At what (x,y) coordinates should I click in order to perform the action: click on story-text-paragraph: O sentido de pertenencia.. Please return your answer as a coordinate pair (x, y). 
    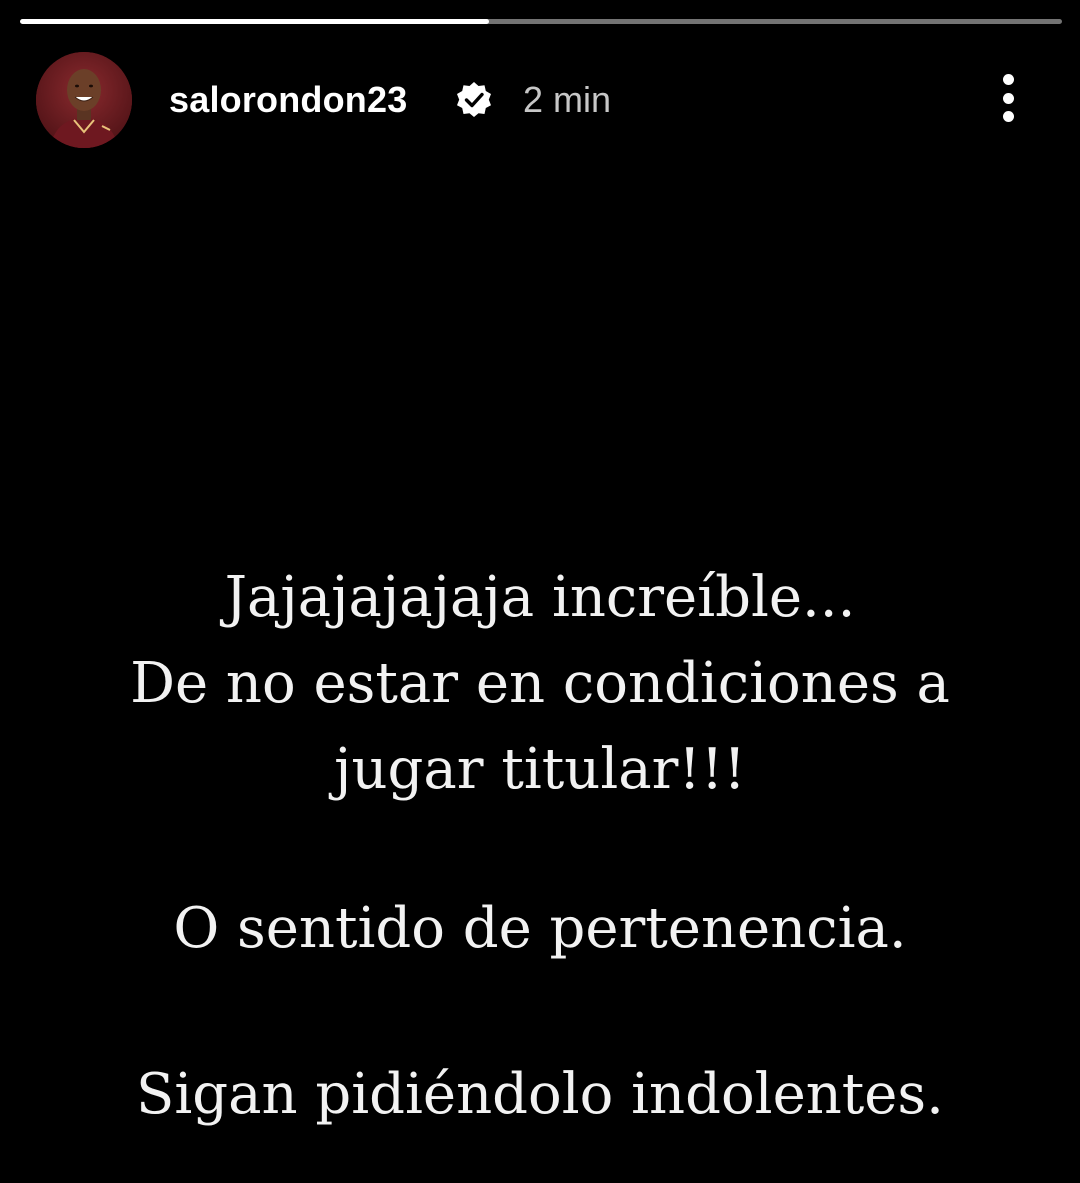
    Looking at the image, I should click on (540, 929).